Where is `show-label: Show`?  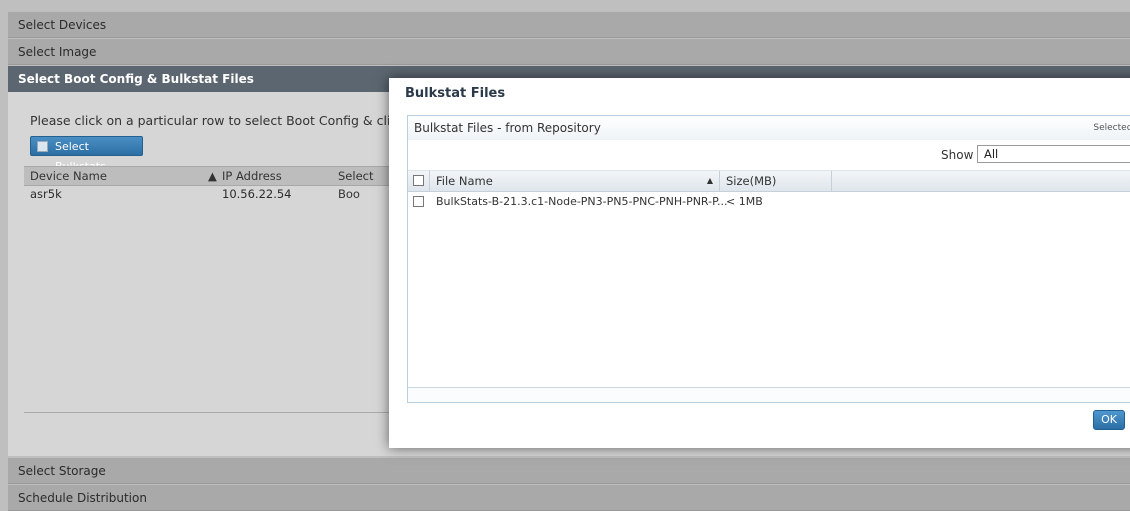
show-label: Show is located at coordinates (957, 155).